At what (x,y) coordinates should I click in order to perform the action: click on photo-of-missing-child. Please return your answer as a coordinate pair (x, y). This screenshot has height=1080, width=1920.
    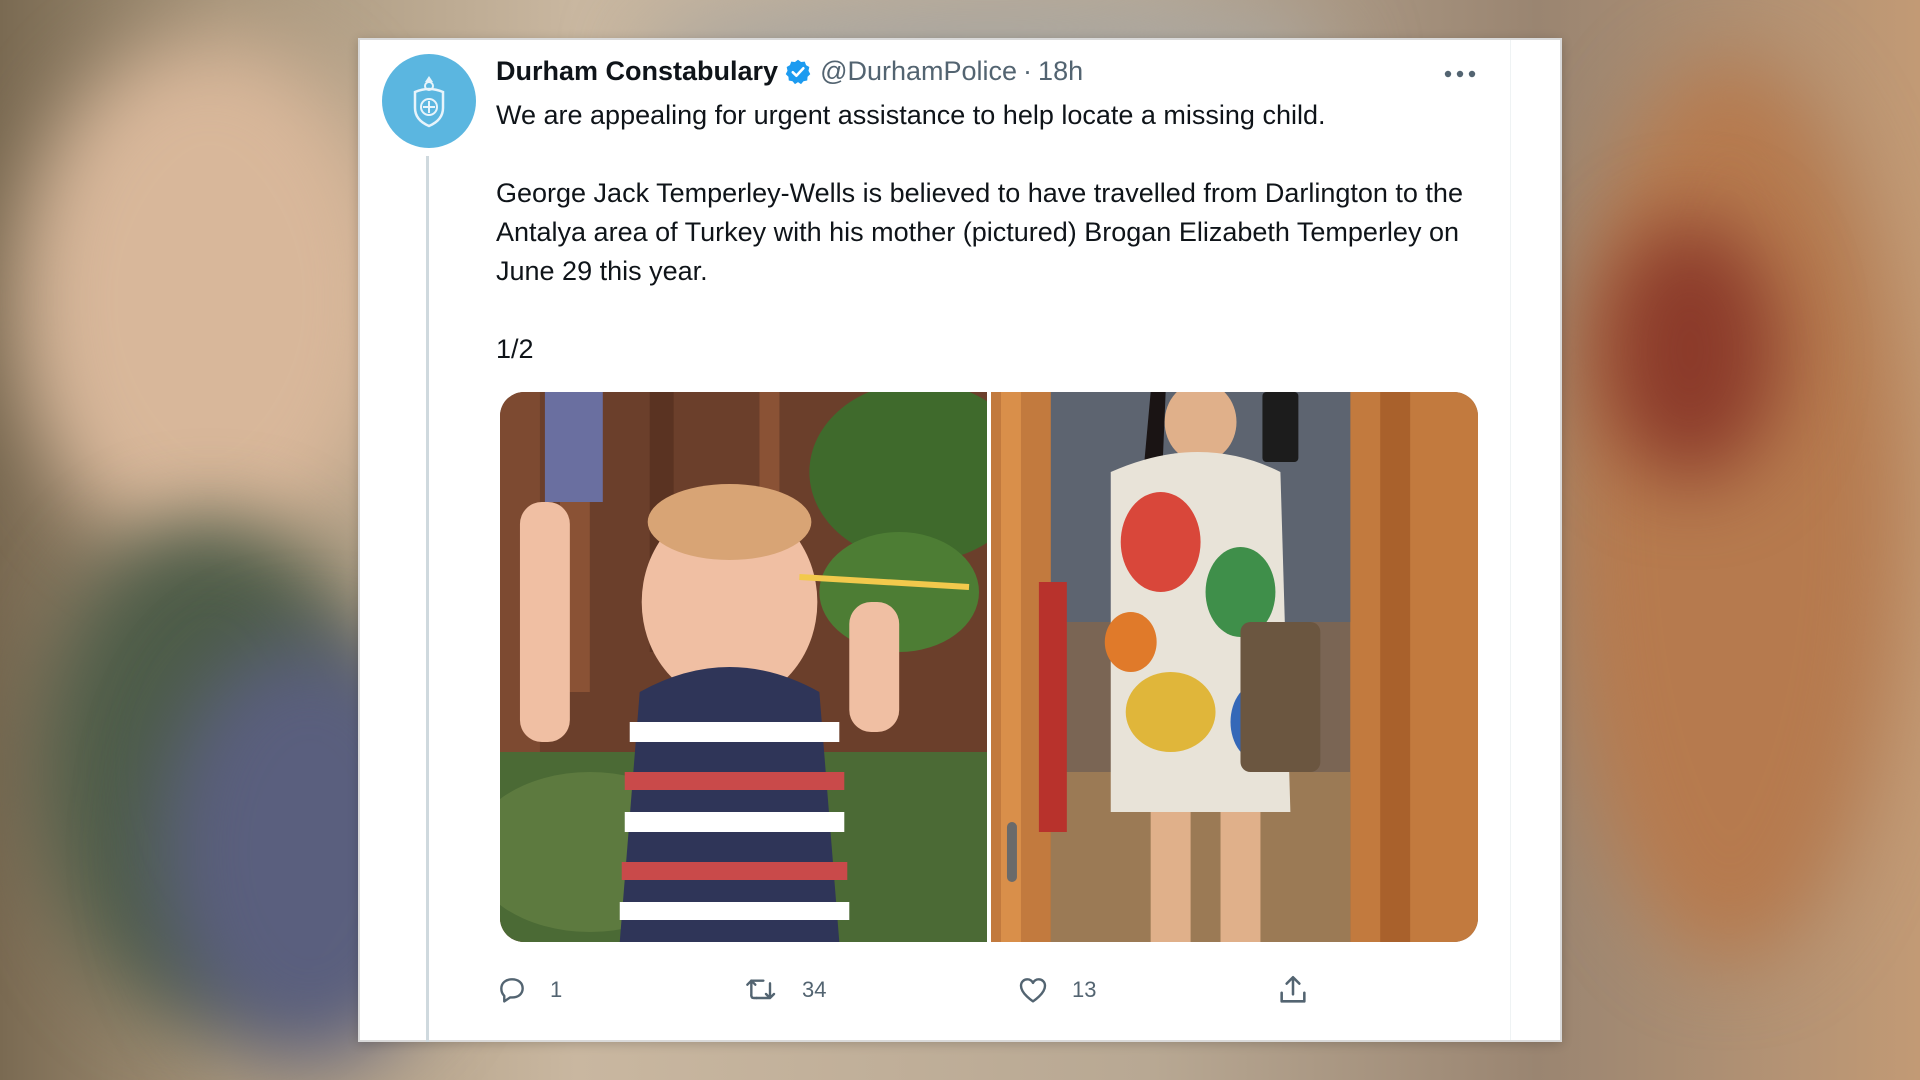
    Looking at the image, I should click on (743, 667).